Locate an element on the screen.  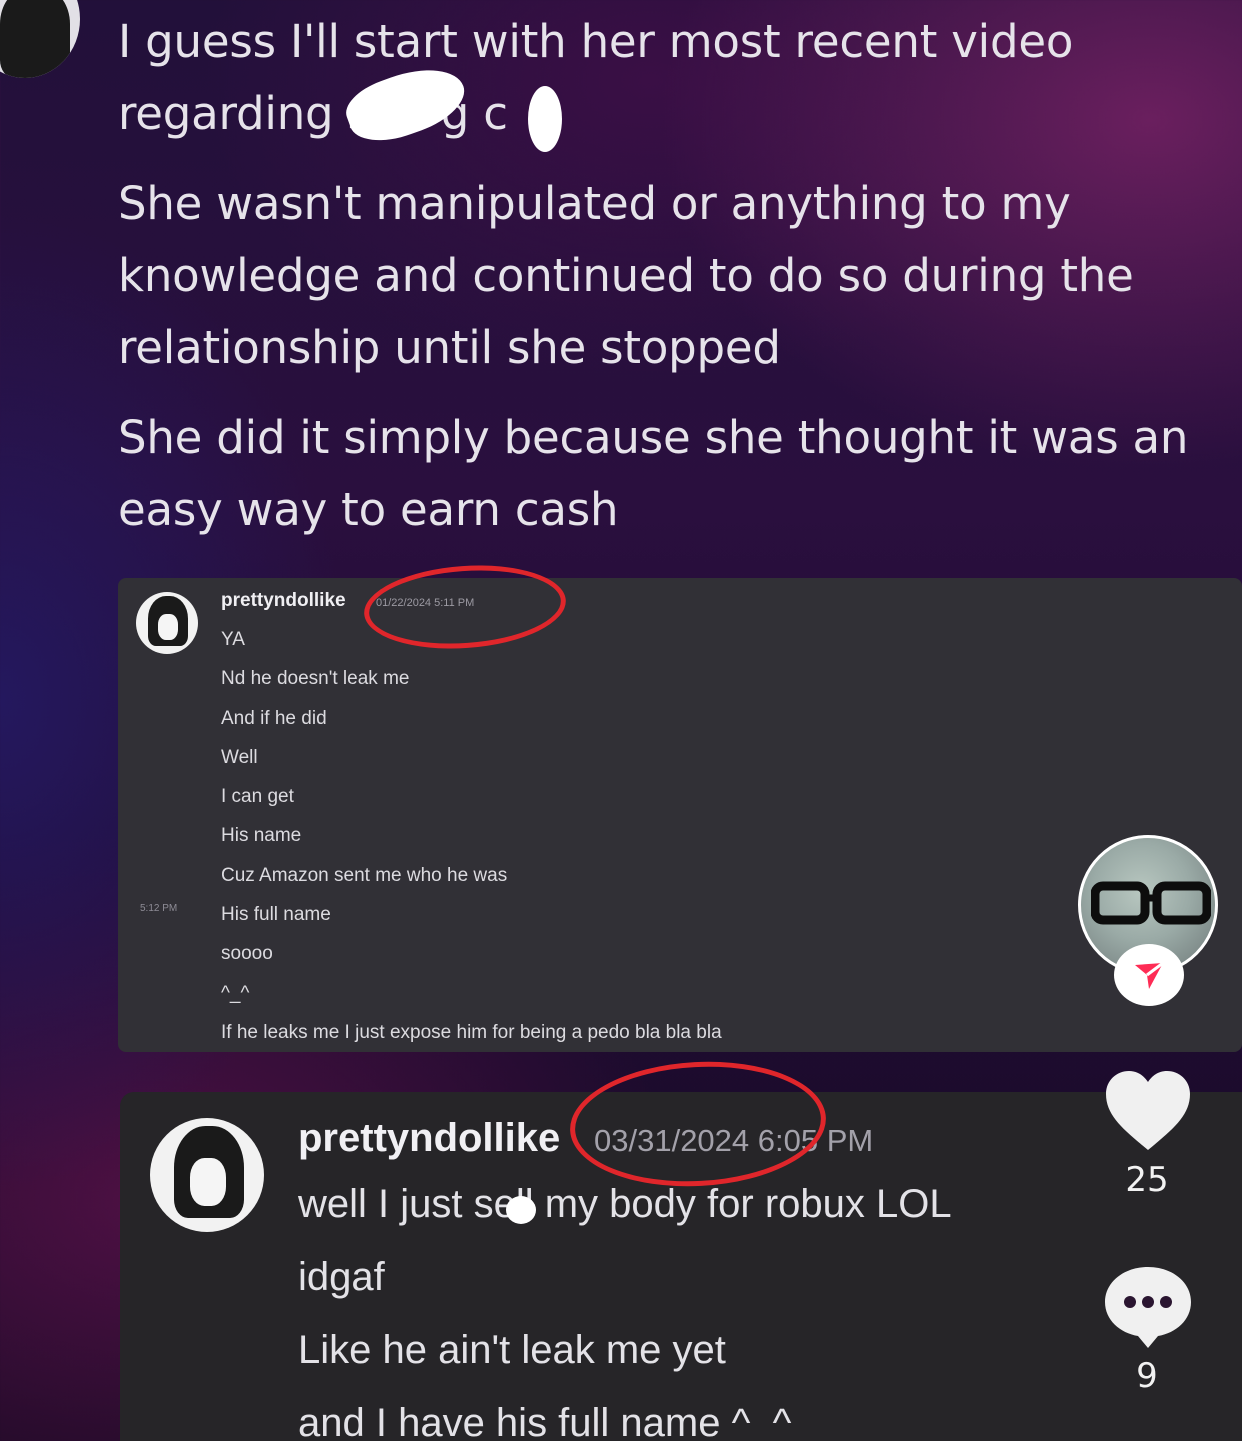
discord-message: Well is located at coordinates (239, 757).